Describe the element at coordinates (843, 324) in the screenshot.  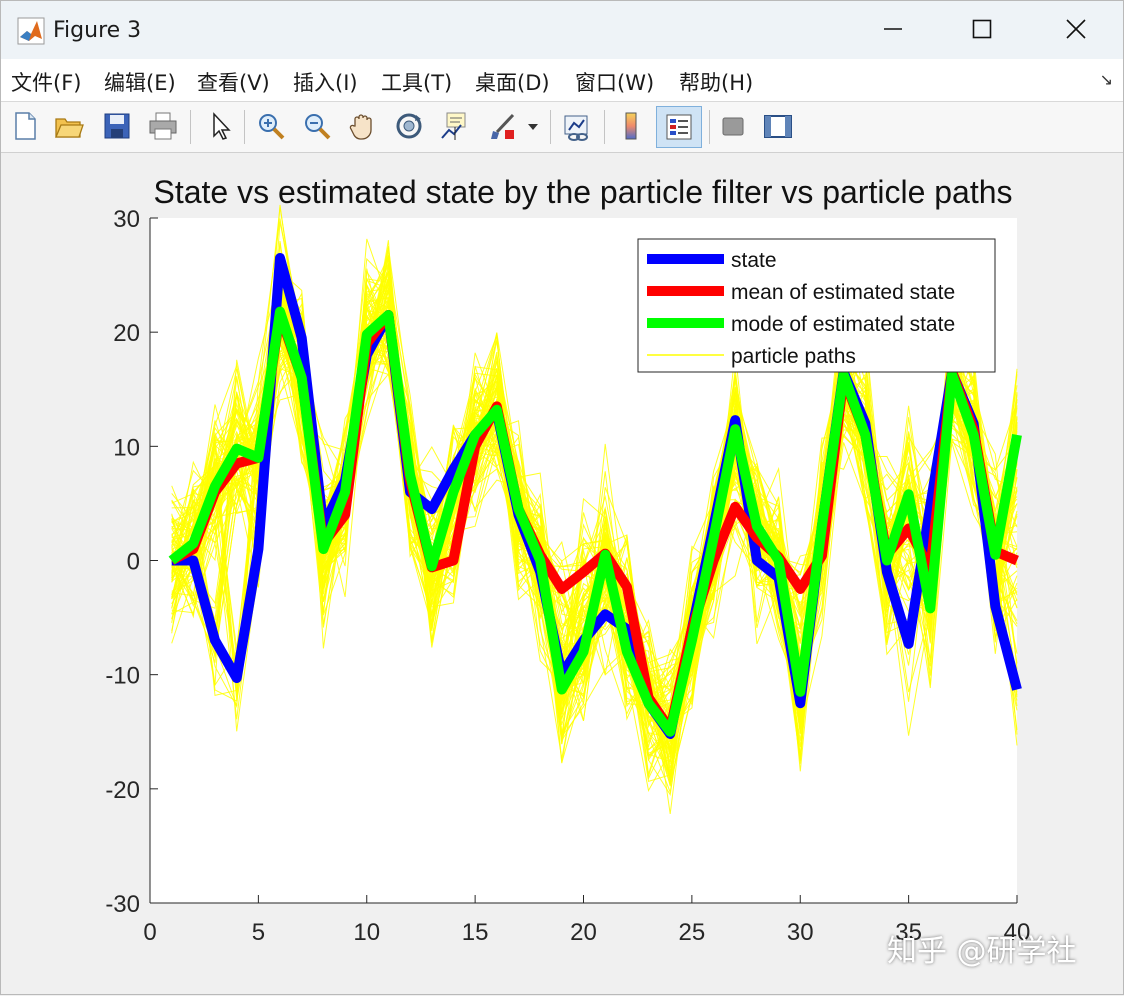
I see `legend-label-mode: mode of estimated state` at that location.